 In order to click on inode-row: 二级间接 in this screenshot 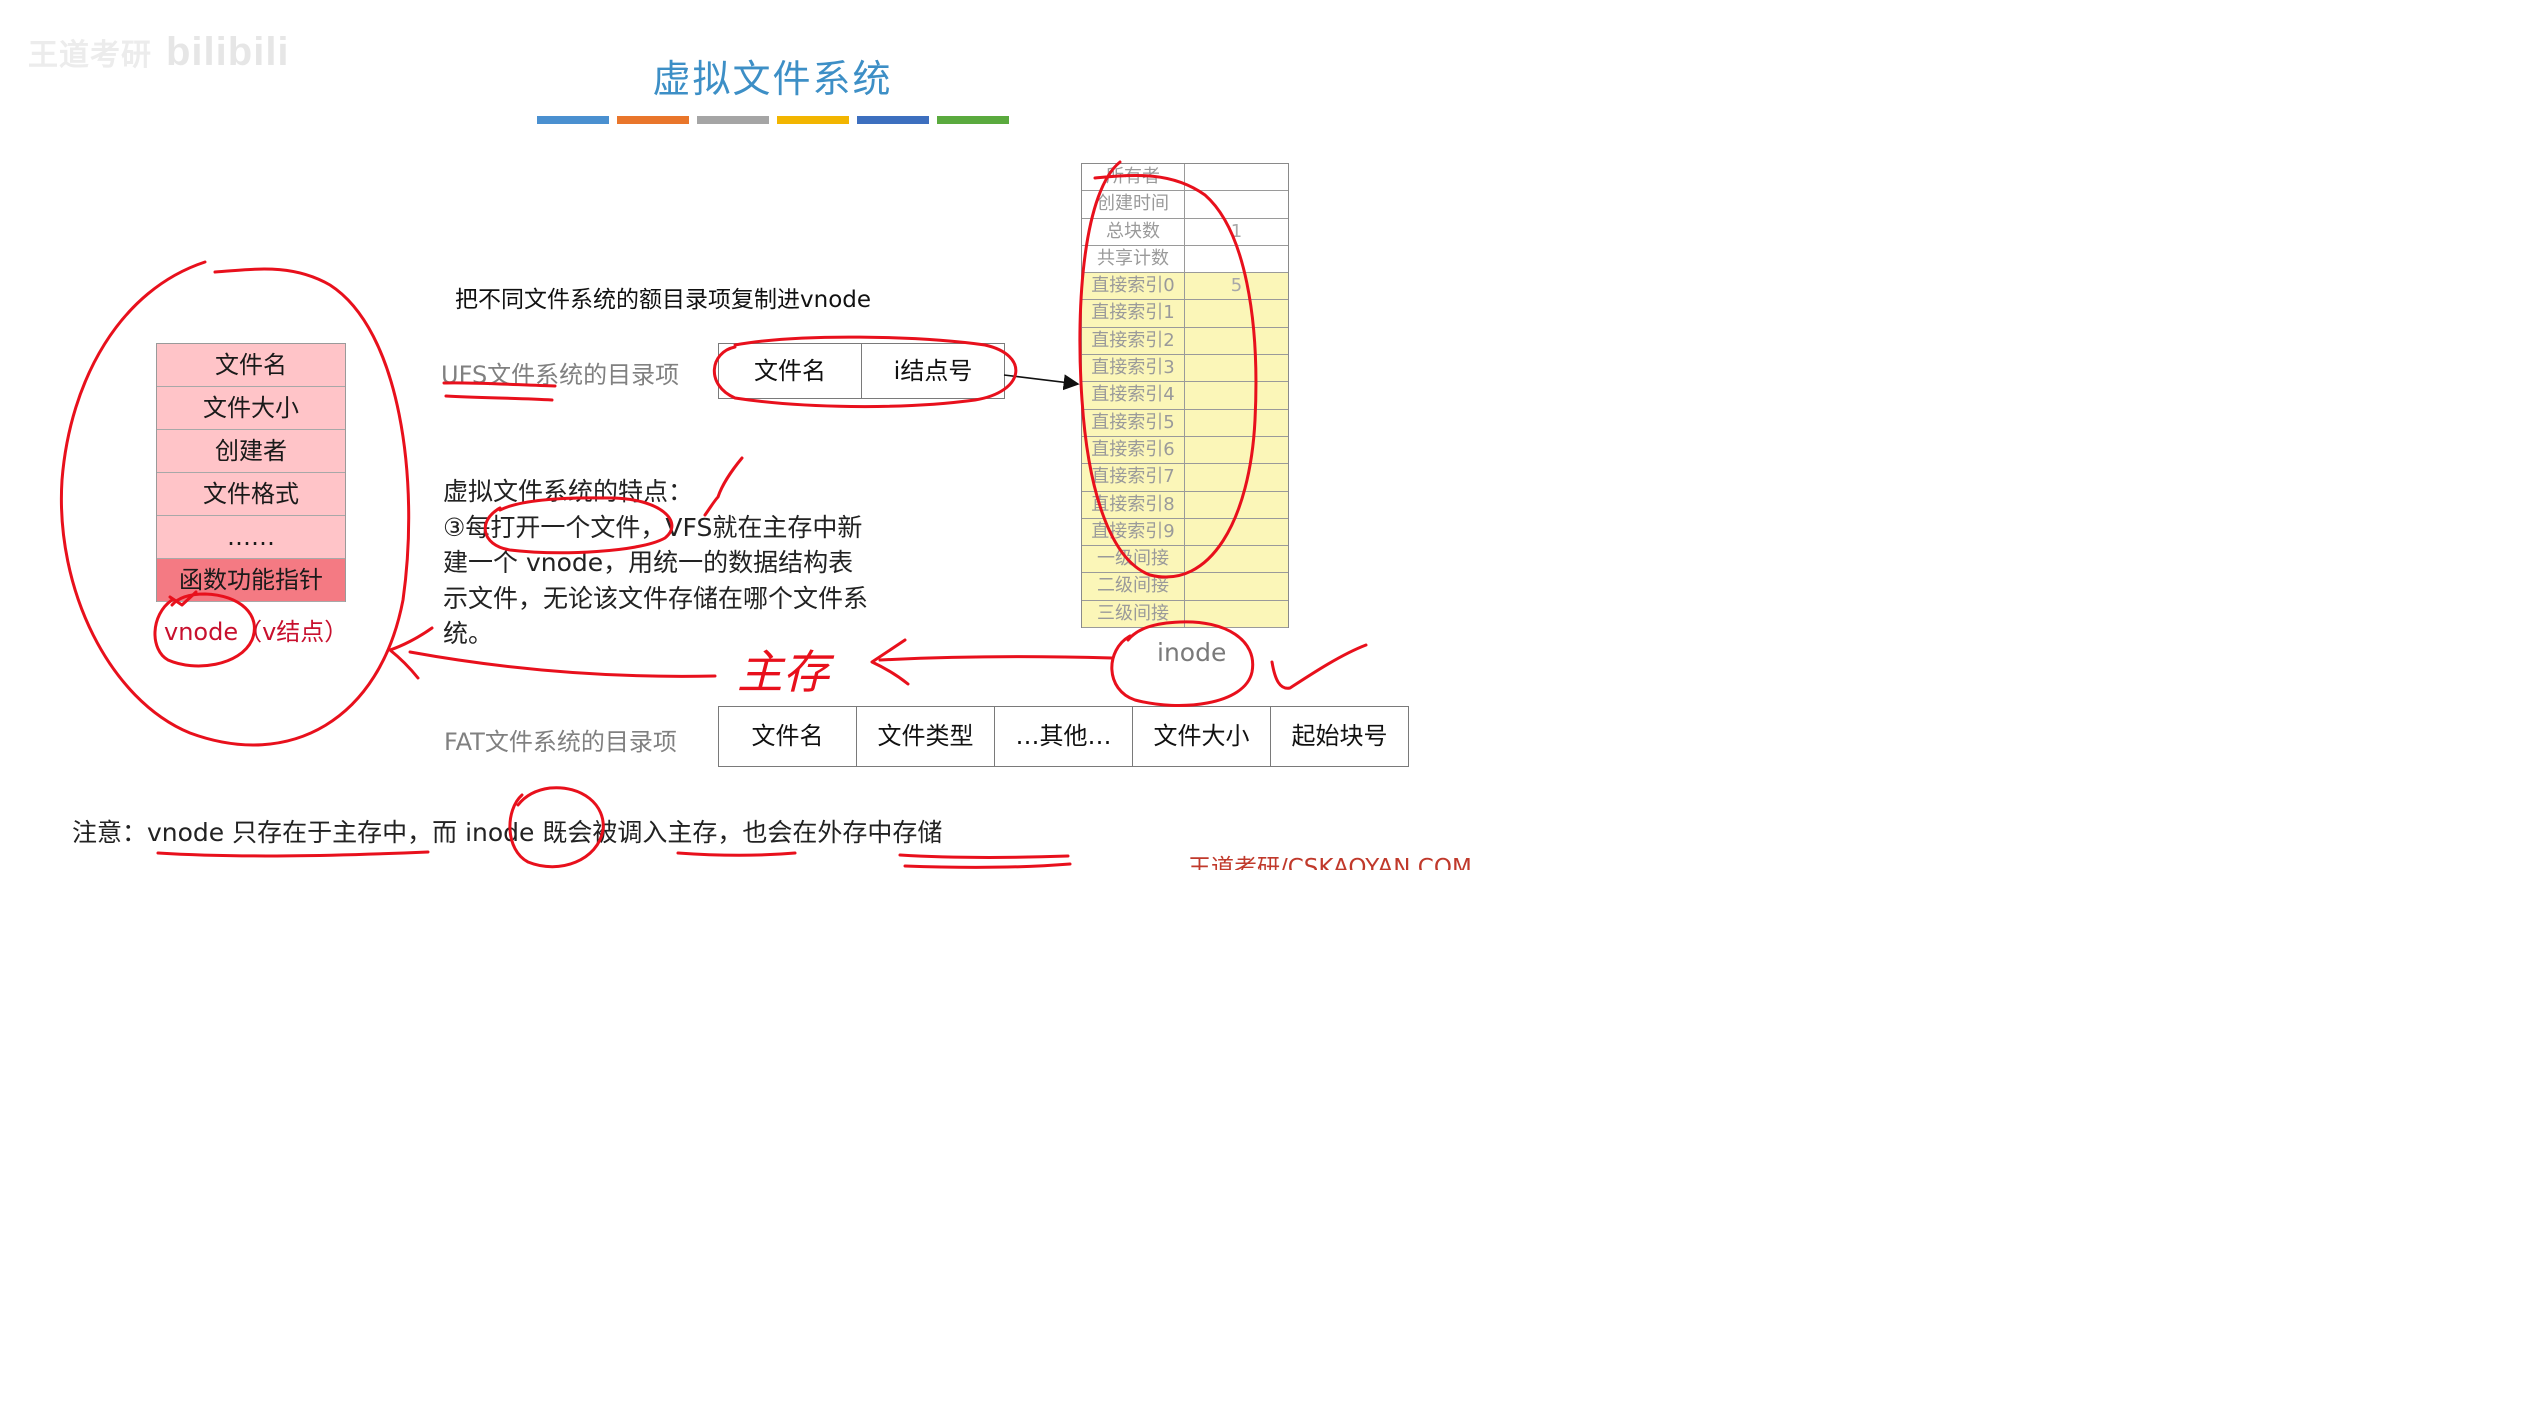, I will do `click(1185, 587)`.